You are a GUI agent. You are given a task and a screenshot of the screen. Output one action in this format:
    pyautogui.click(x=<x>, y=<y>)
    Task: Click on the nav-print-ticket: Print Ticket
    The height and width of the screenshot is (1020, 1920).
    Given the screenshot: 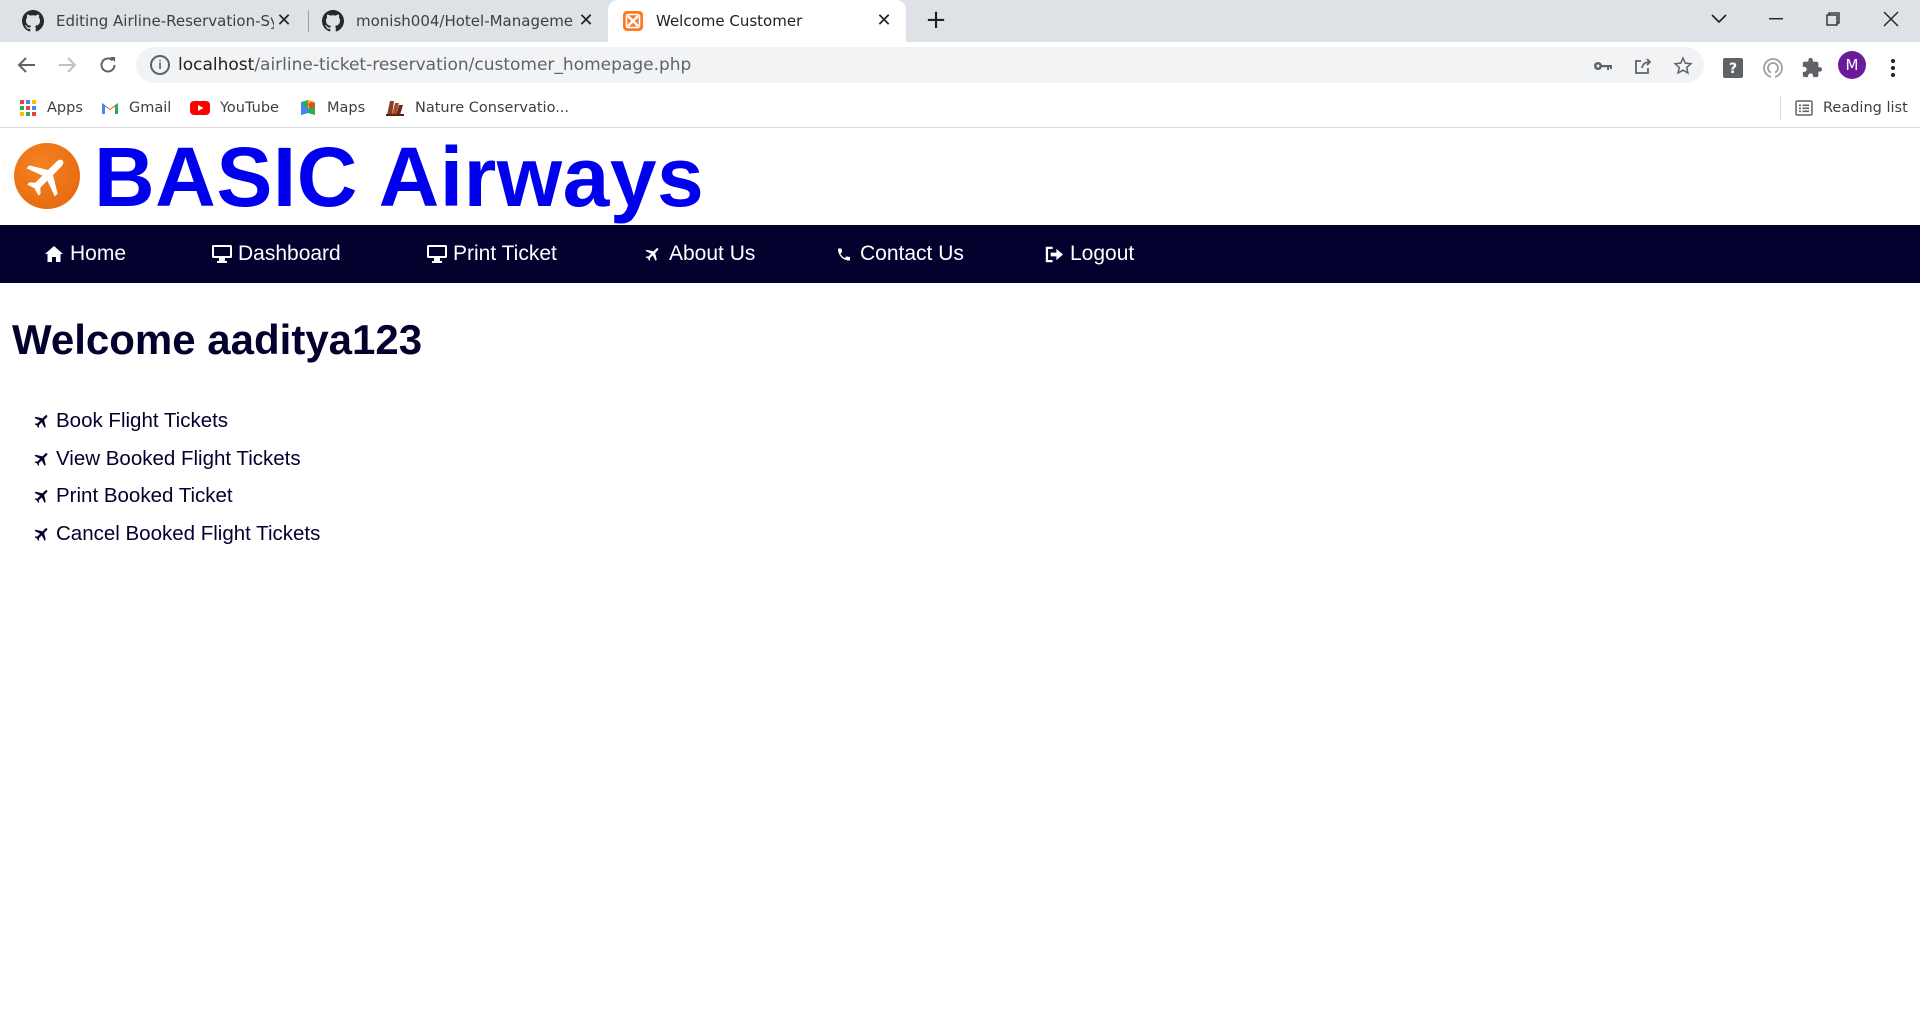 What is the action you would take?
    pyautogui.click(x=492, y=254)
    